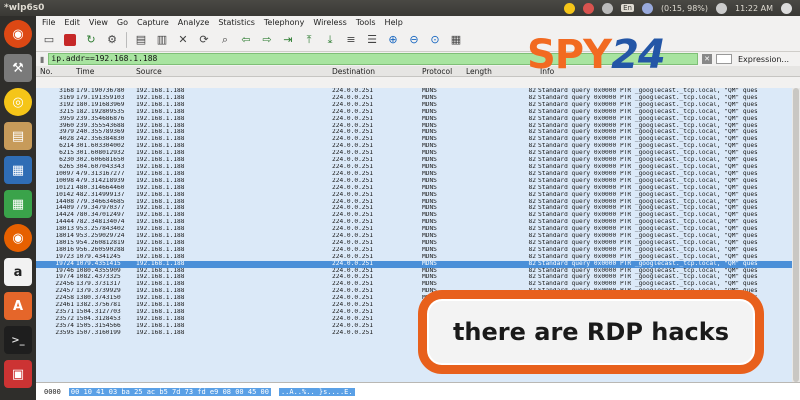 Image resolution: width=800 pixels, height=400 pixels. I want to click on zoom-out-icon: ⊖, so click(414, 40).